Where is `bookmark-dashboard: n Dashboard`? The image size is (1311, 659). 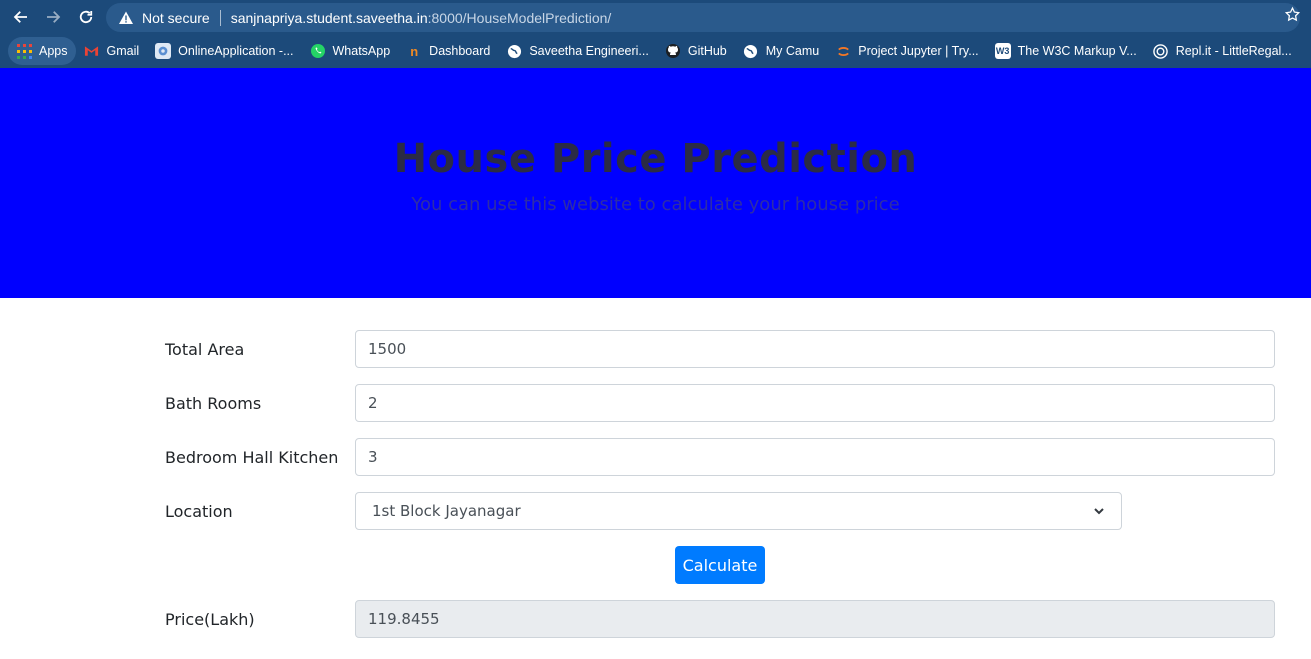
bookmark-dashboard: n Dashboard is located at coordinates (448, 51).